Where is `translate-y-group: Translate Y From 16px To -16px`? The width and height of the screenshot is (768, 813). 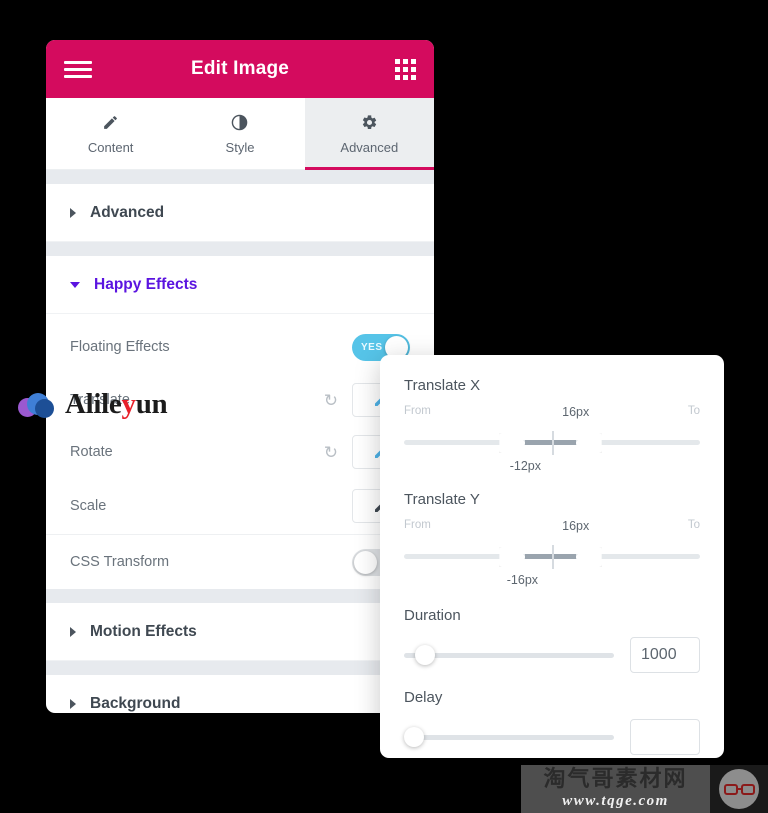 translate-y-group: Translate Y From 16px To -16px is located at coordinates (552, 541).